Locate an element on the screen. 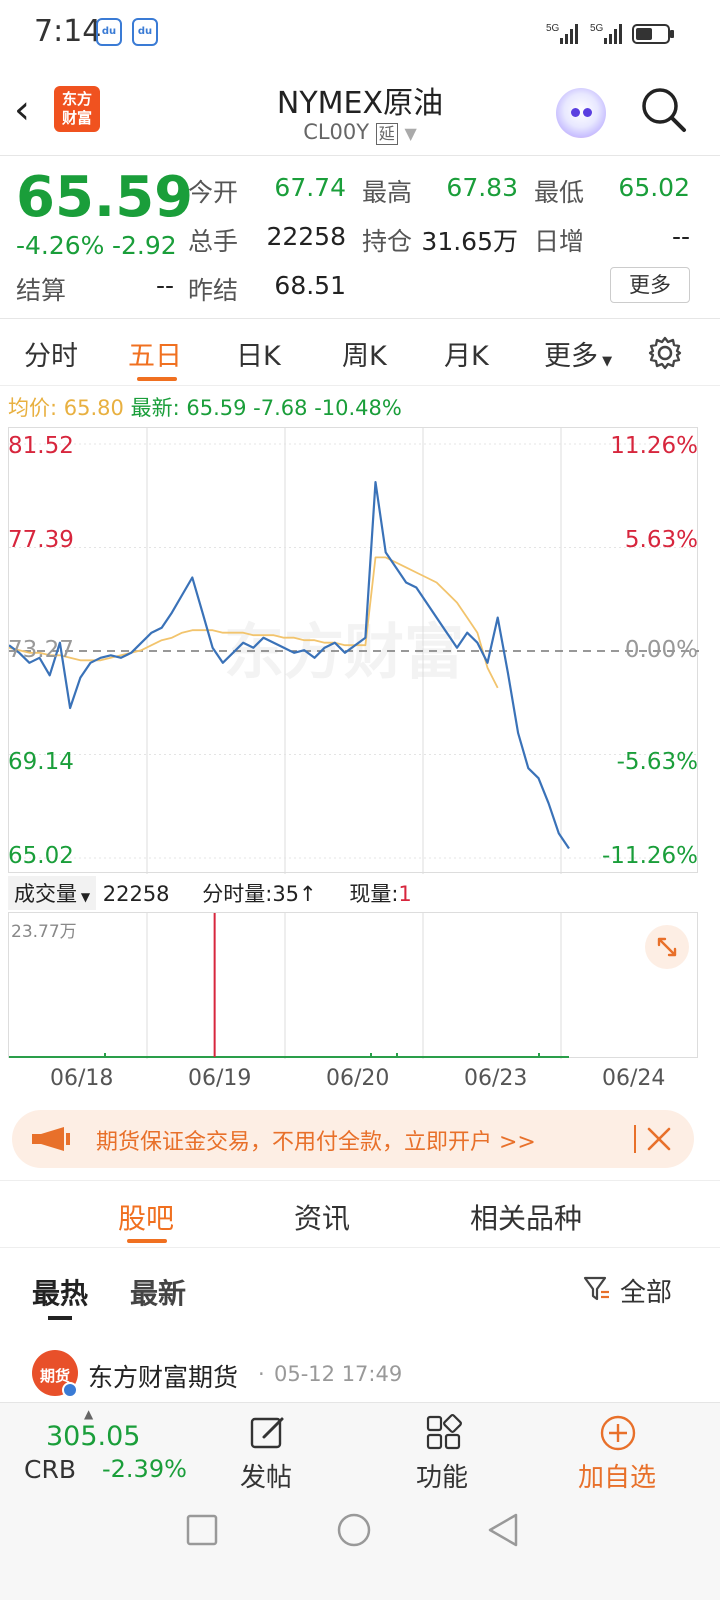 This screenshot has height=1600, width=720. caret-up-icon: ▲ is located at coordinates (89, 1414).